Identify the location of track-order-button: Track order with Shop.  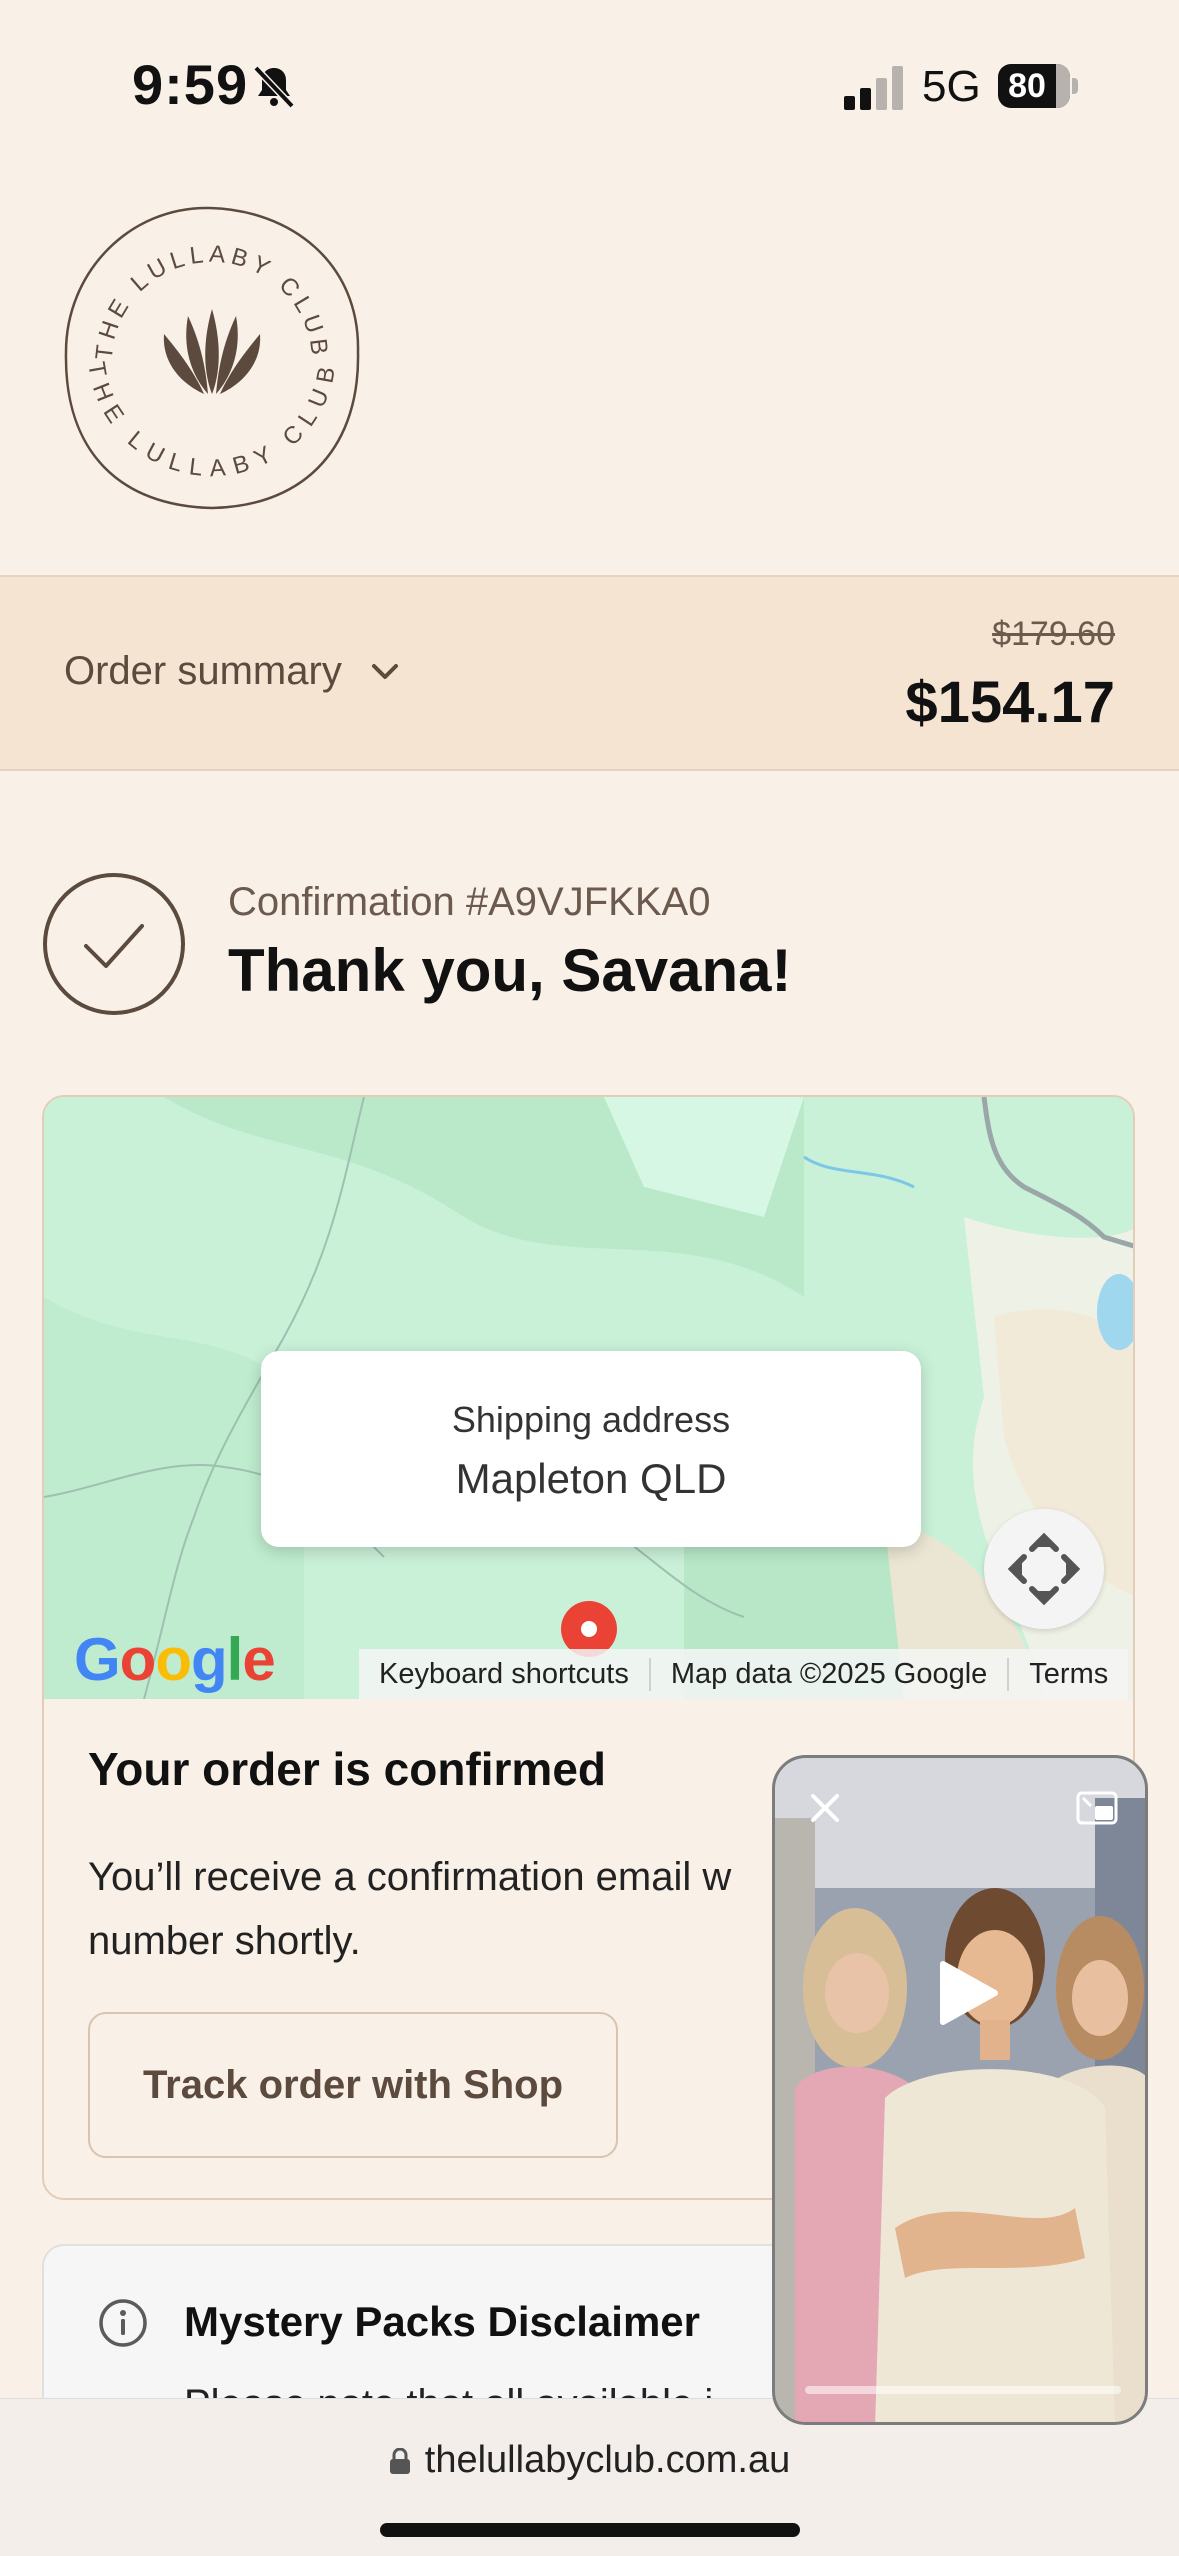
(353, 2085).